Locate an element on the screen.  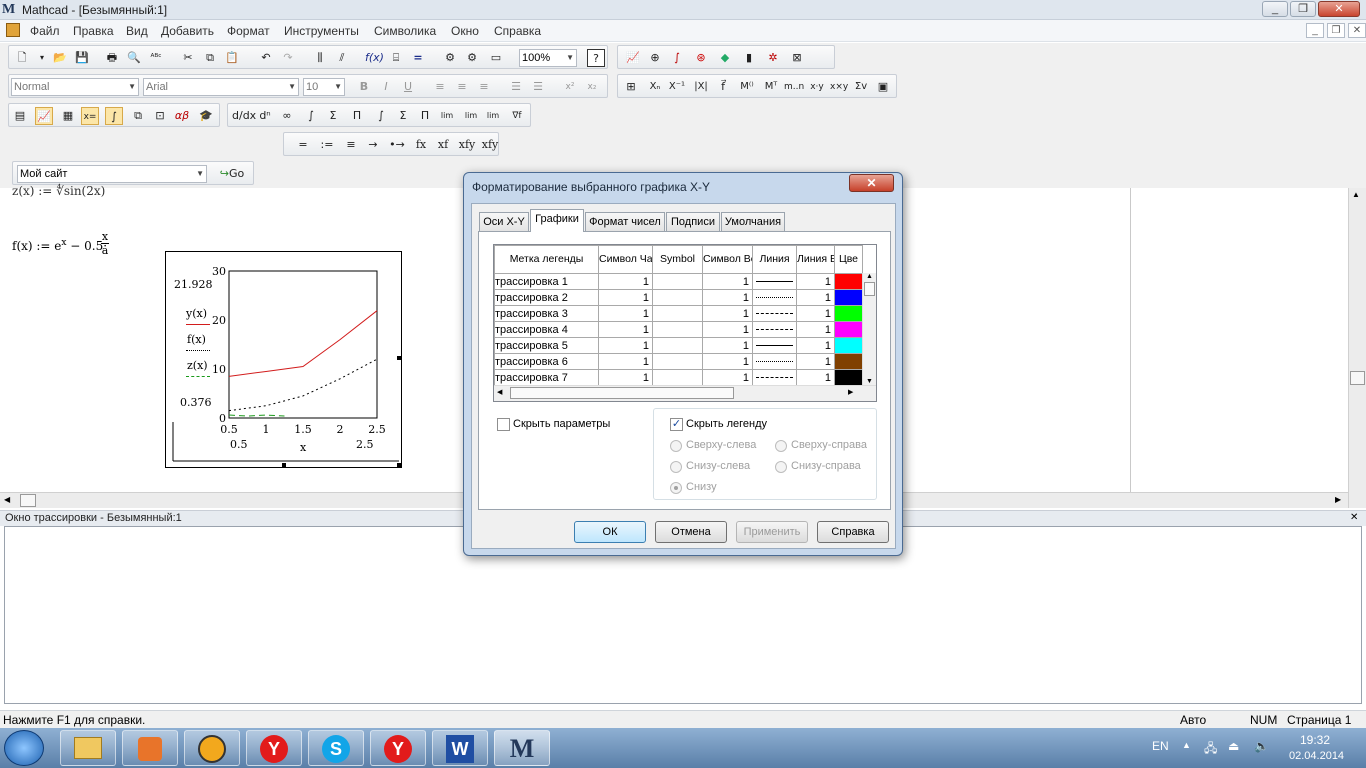
grid-scroll-right-icon: ▶ is located at coordinates (850, 392).